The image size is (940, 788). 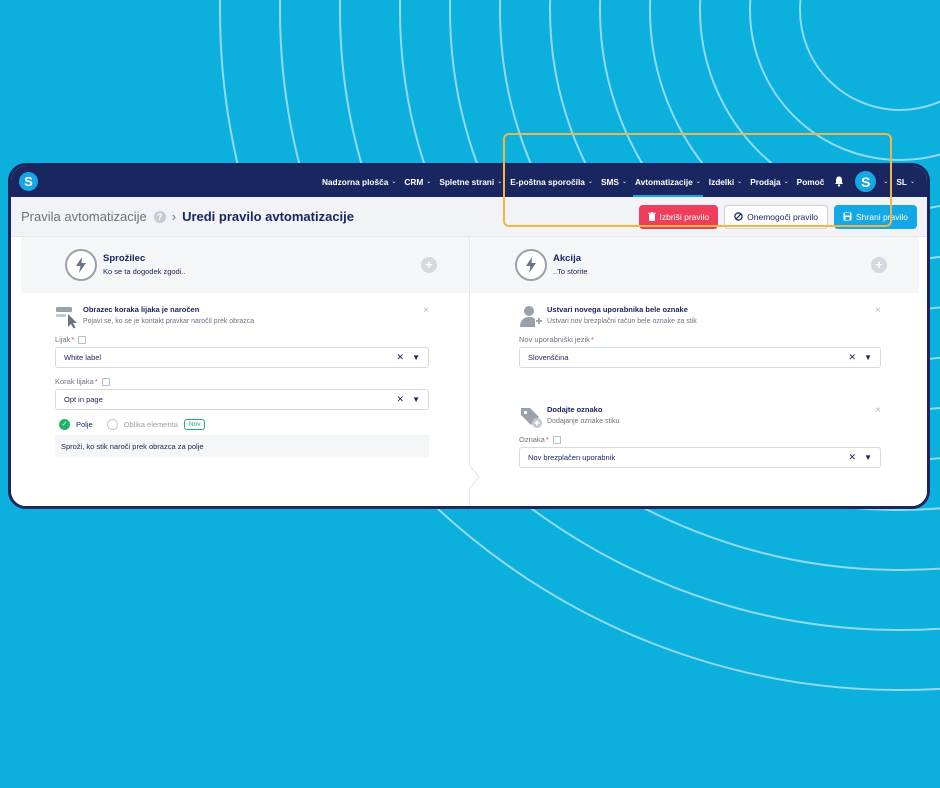 What do you see at coordinates (700, 457) in the screenshot?
I see `tag-select: Nov brezplačen uporabnik ✕ ▼` at bounding box center [700, 457].